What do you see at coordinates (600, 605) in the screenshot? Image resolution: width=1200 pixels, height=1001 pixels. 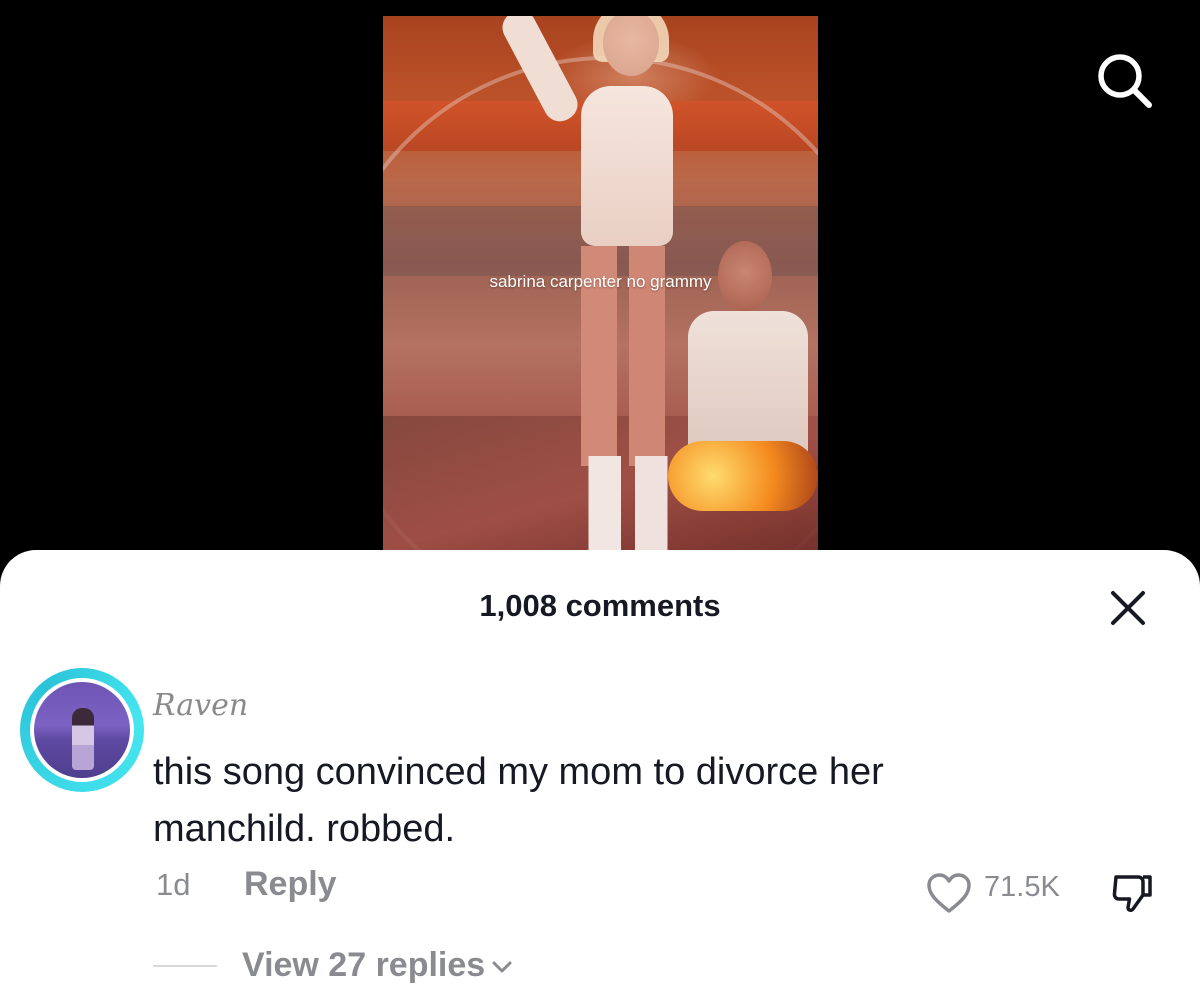 I see `comments-count-title: 1,008 comments` at bounding box center [600, 605].